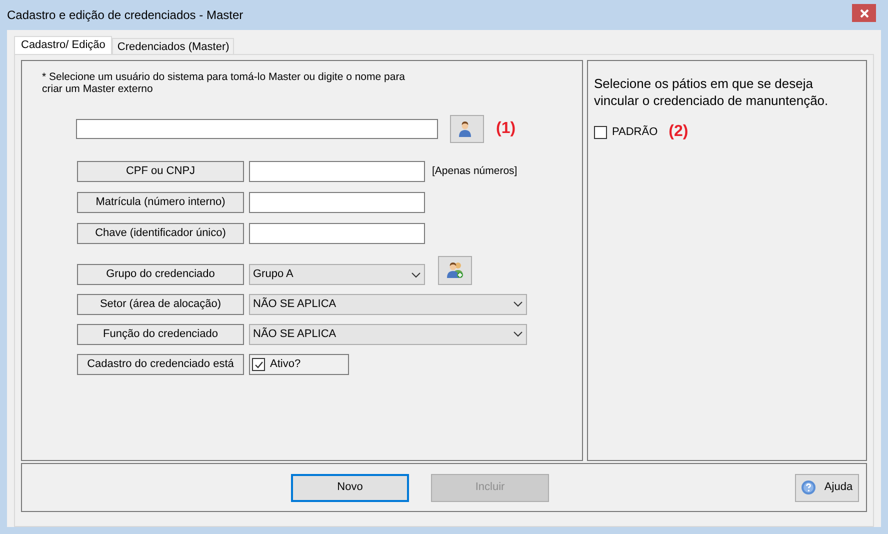 This screenshot has width=888, height=534. What do you see at coordinates (160, 171) in the screenshot?
I see `field-label: CPF ou CNPJ` at bounding box center [160, 171].